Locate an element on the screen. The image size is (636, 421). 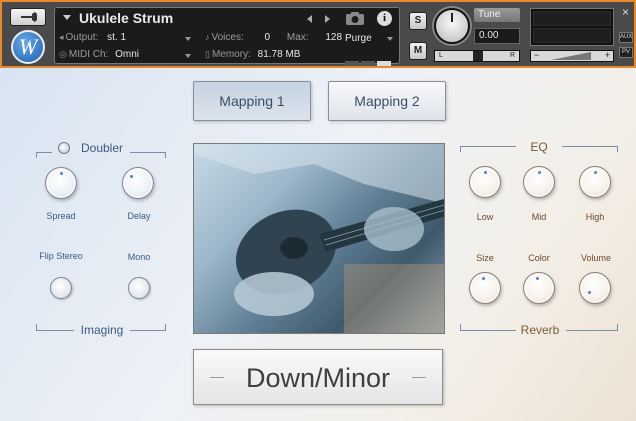
pv-button: PV is located at coordinates (626, 52).